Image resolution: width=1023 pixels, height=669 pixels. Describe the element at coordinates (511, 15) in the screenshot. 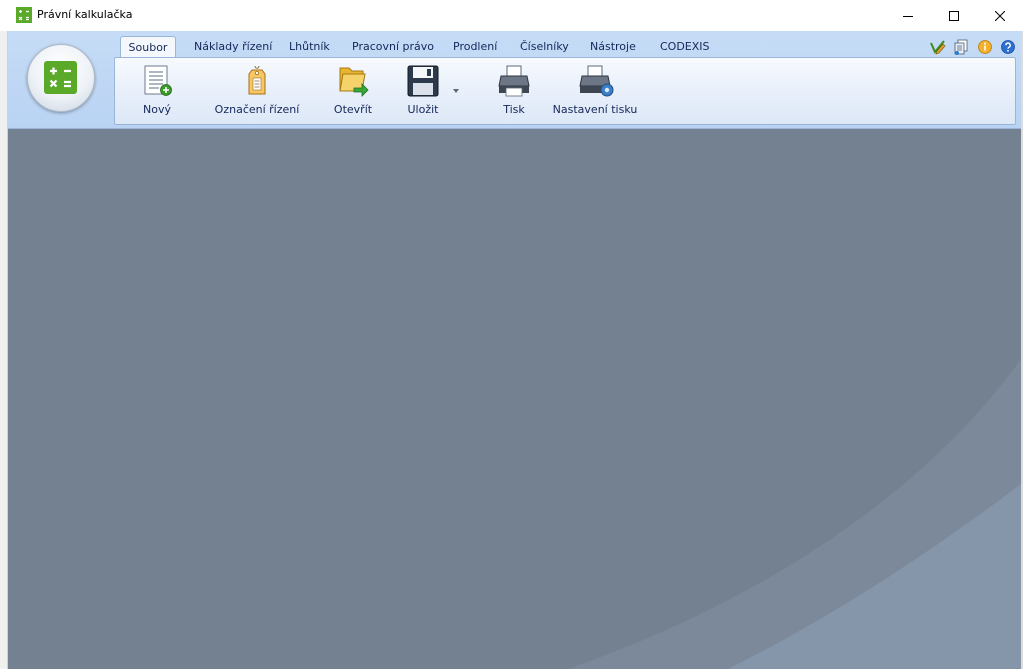

I see `title-bar: Právní kalkulačka` at that location.